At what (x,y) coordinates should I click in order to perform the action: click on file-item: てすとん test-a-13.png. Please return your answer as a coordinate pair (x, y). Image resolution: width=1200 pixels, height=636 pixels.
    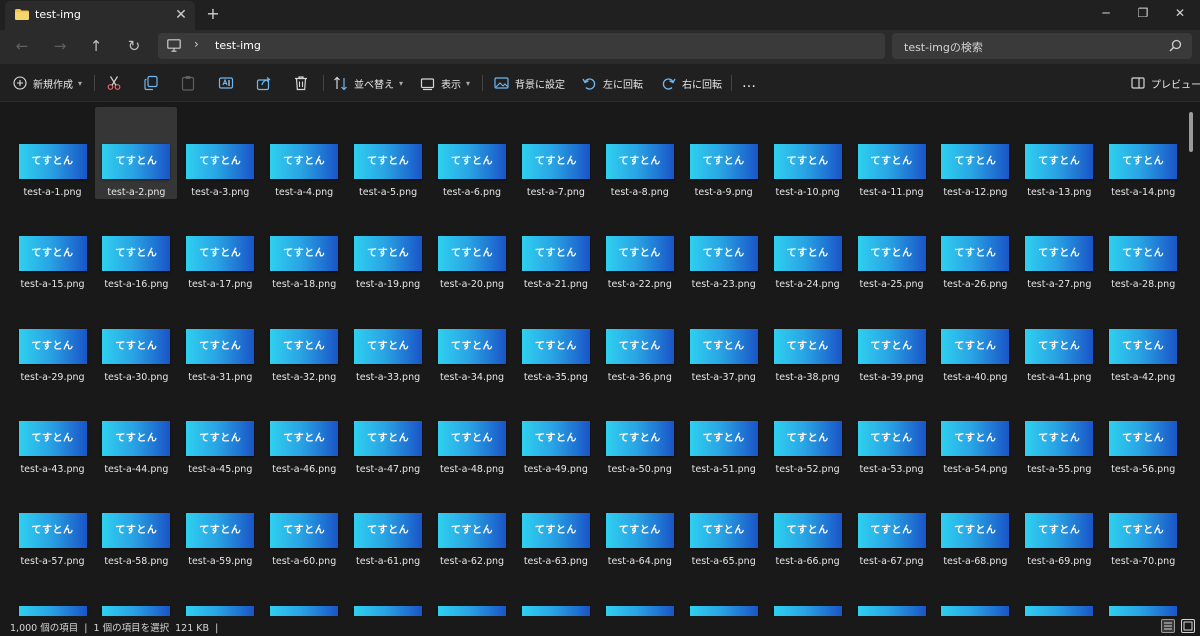
    Looking at the image, I should click on (1059, 153).